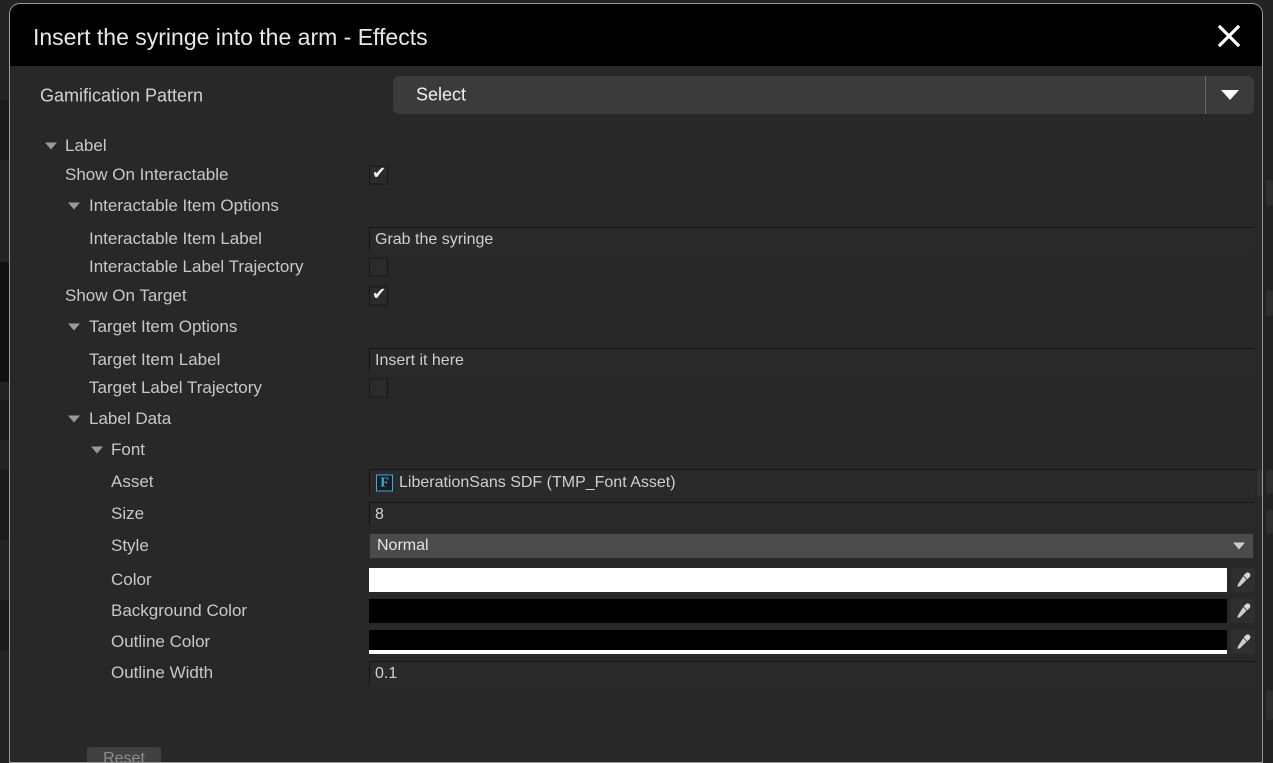  Describe the element at coordinates (811, 546) in the screenshot. I see `dropdown-font-style: Normal` at that location.